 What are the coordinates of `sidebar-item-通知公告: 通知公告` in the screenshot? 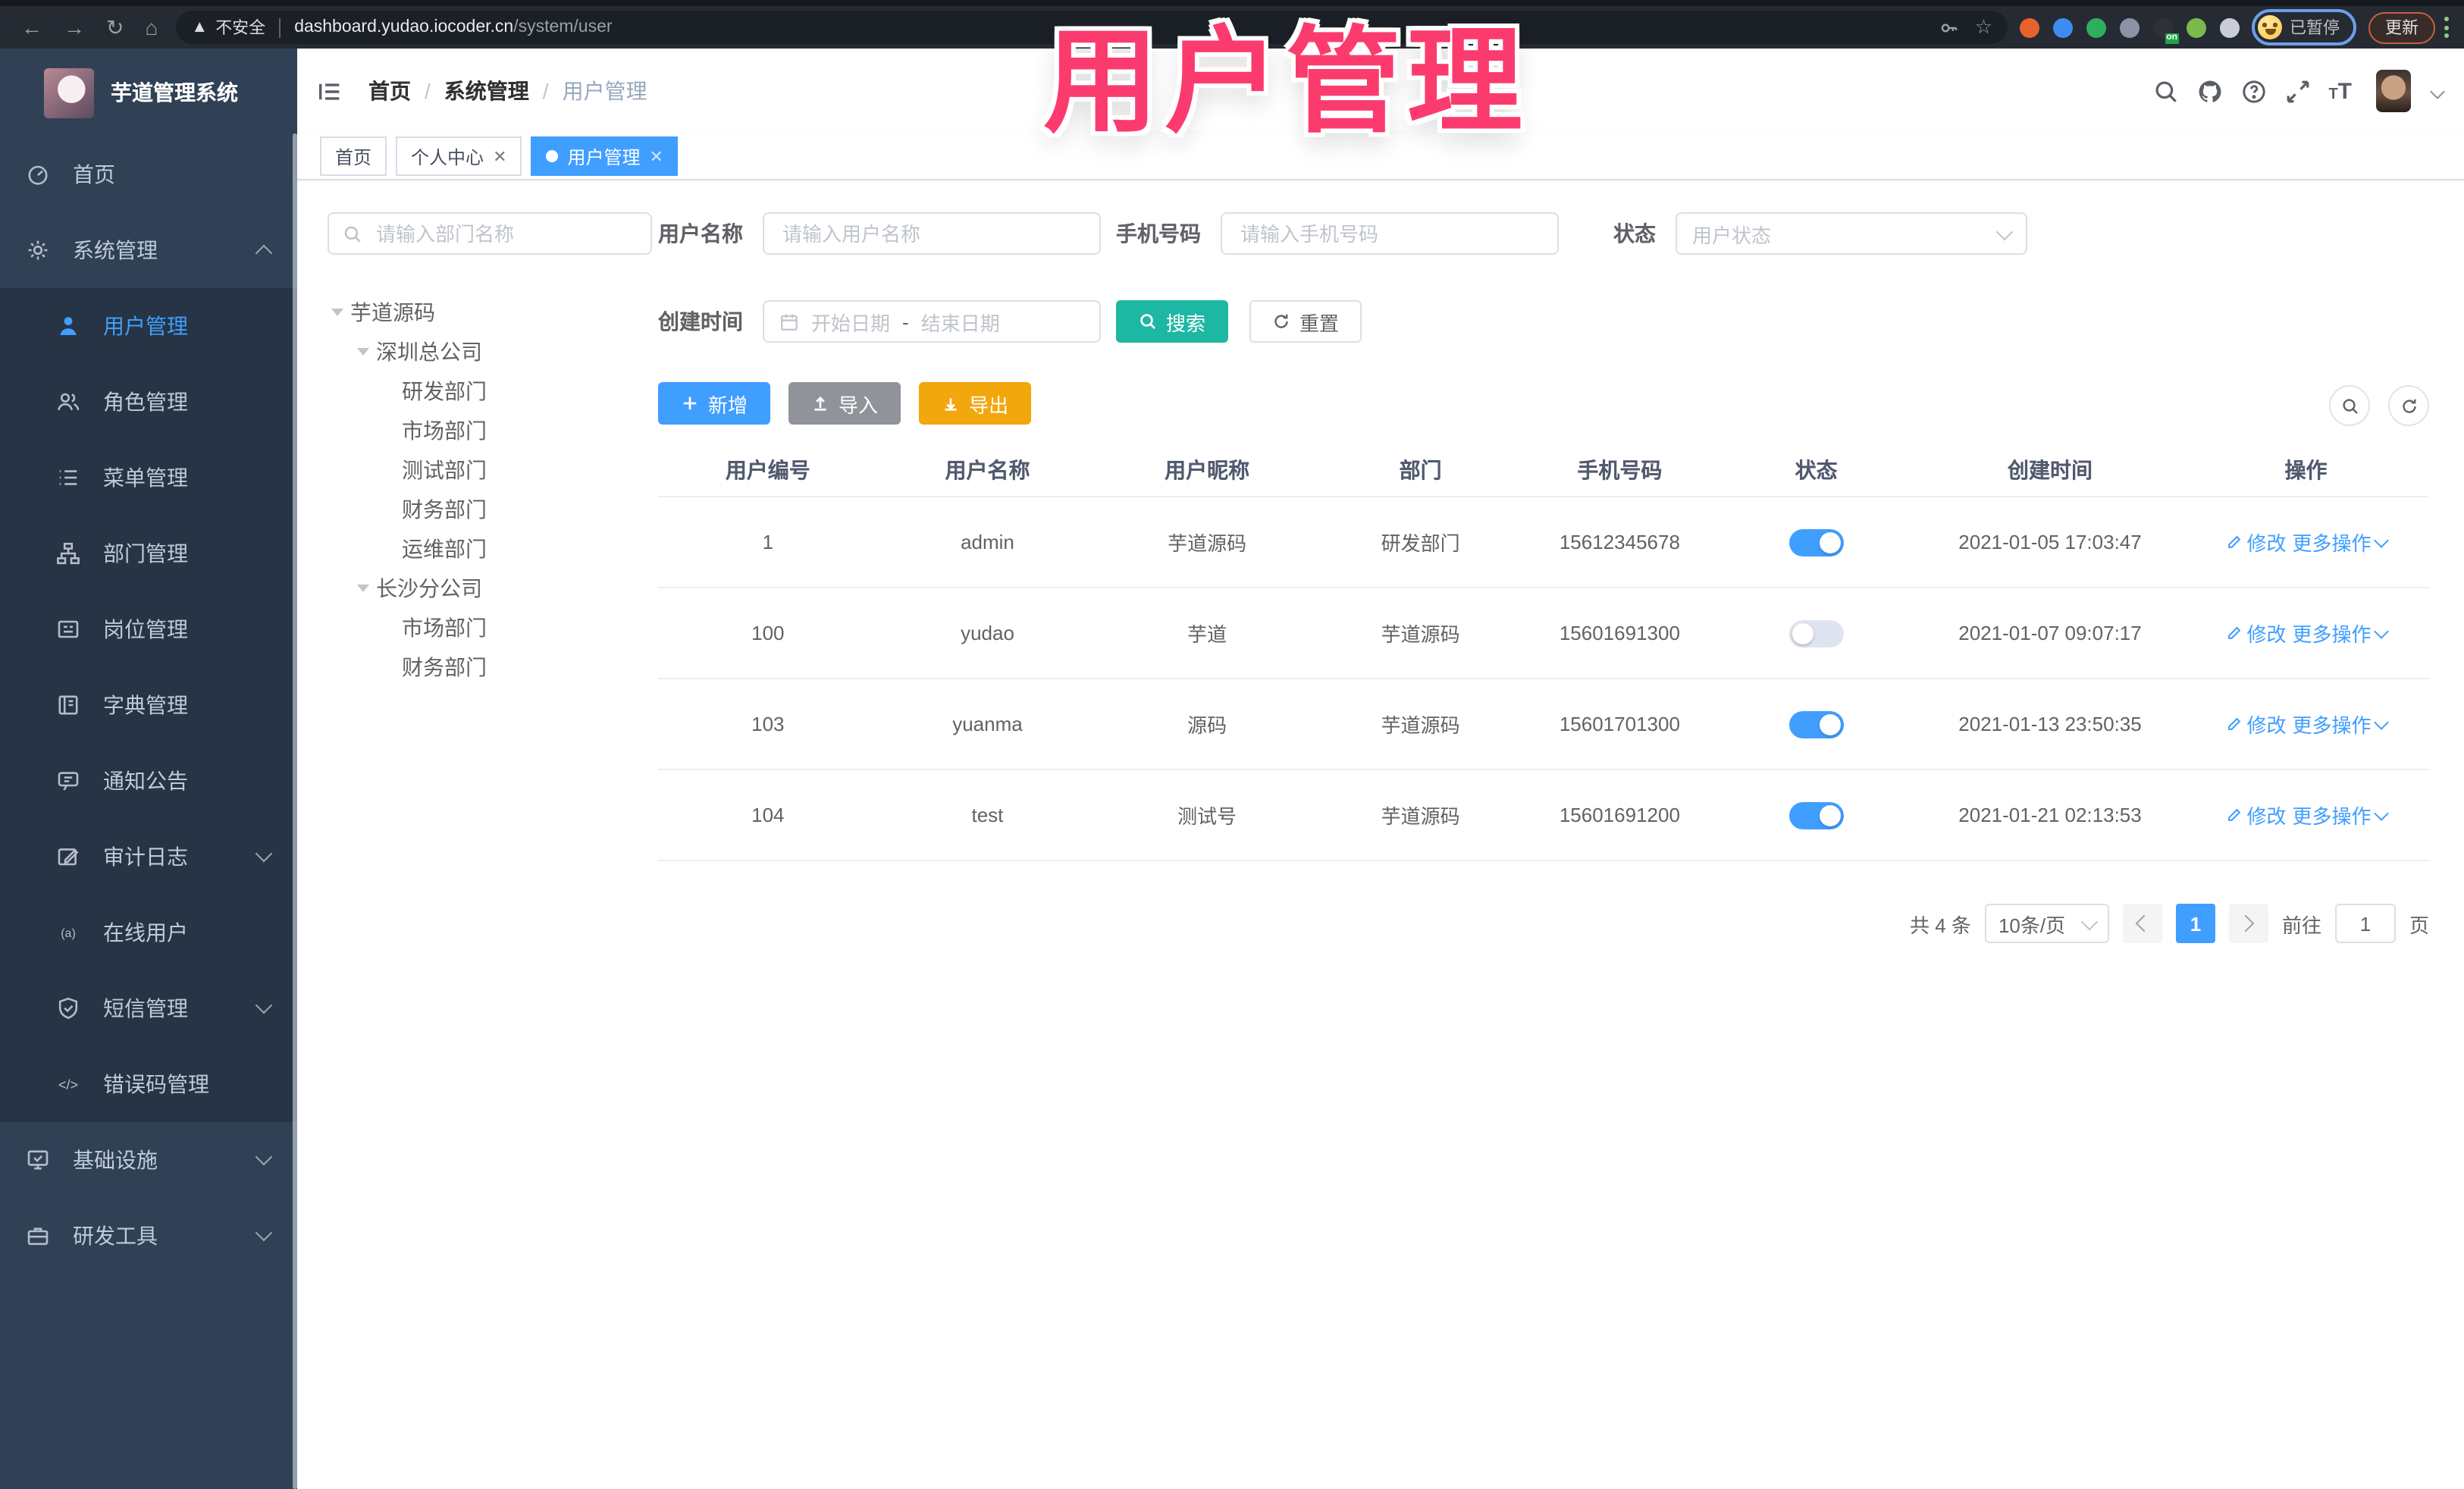 It's located at (148, 781).